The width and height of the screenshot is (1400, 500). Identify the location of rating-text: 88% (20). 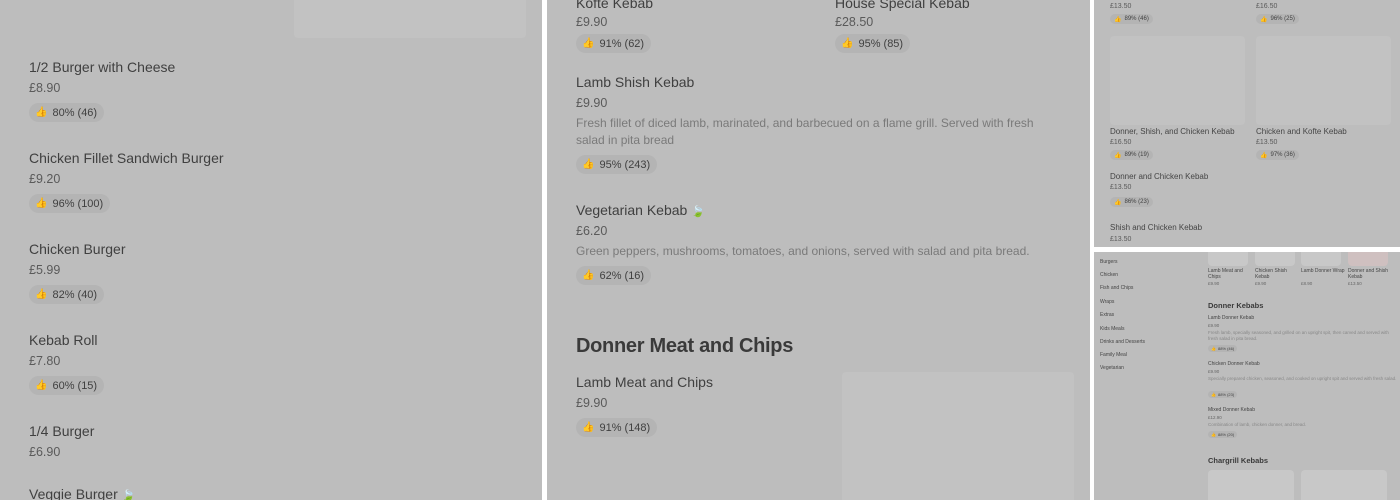
(1226, 434).